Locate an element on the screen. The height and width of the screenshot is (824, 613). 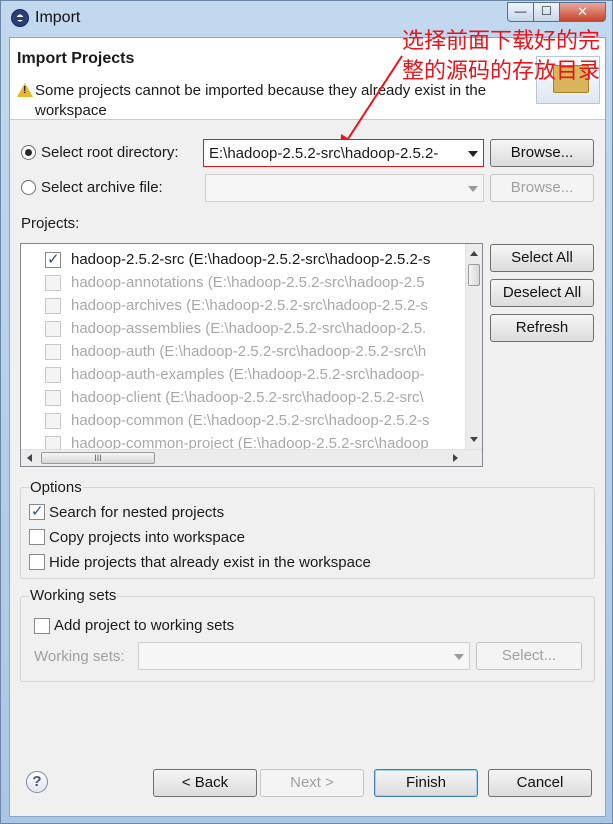
root-directory-value: E:\hadoop-2.5.2-src\hadoop-2.5.2- is located at coordinates (324, 153).